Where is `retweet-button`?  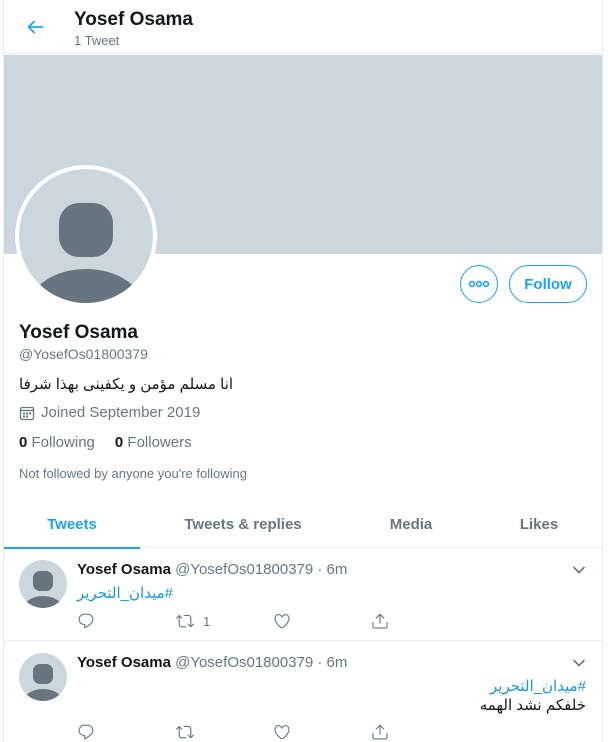 retweet-button is located at coordinates (224, 732).